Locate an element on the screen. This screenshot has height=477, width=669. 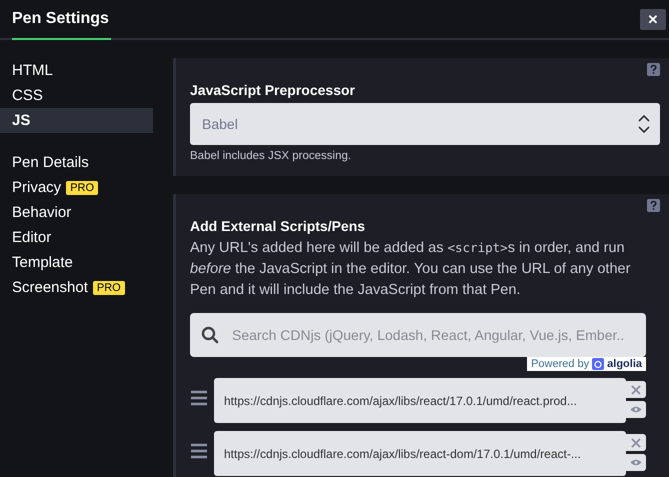
sidebar-item: Privacy PRO is located at coordinates (76, 187).